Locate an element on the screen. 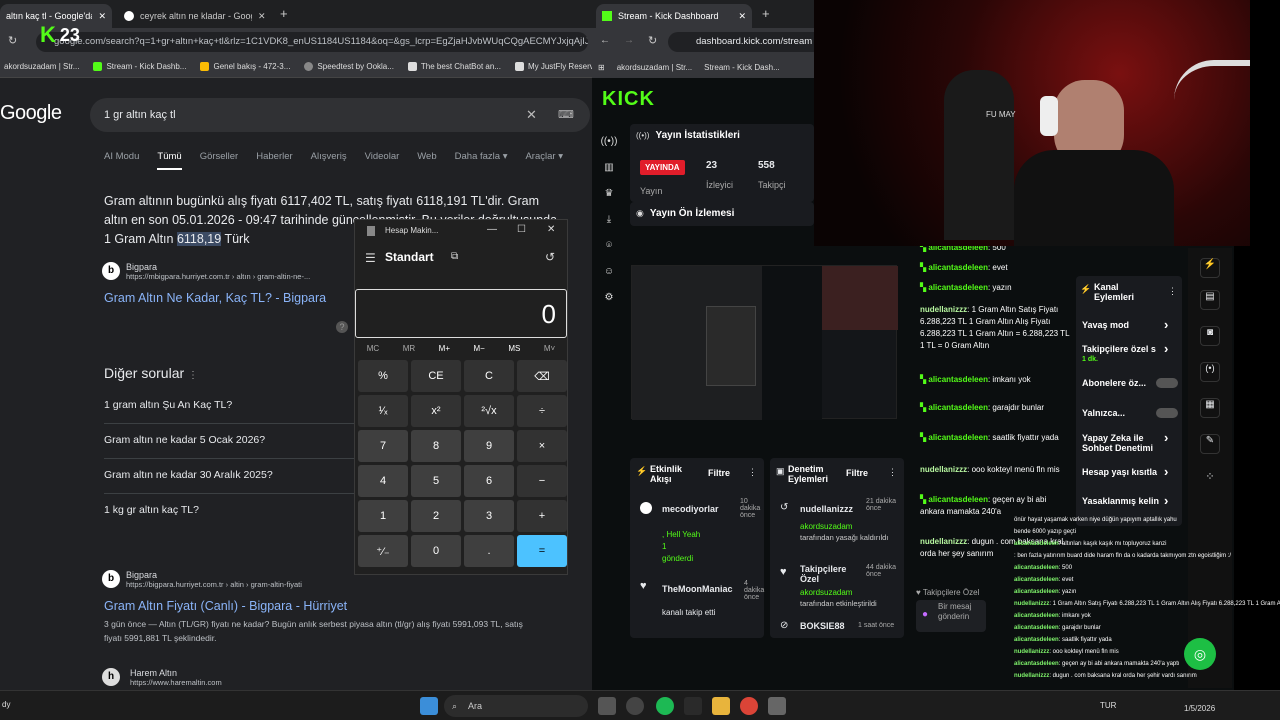  memory-list-button: M˅ is located at coordinates (549, 348).